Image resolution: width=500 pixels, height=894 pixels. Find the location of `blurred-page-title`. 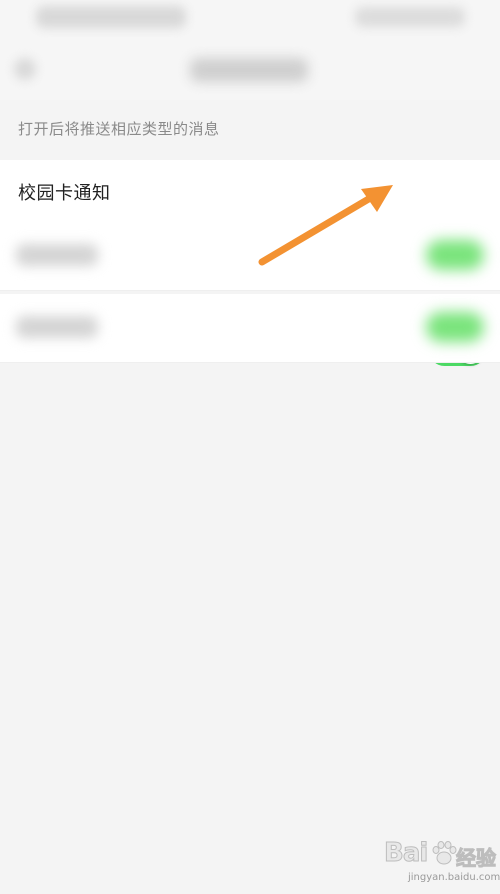

blurred-page-title is located at coordinates (249, 70).